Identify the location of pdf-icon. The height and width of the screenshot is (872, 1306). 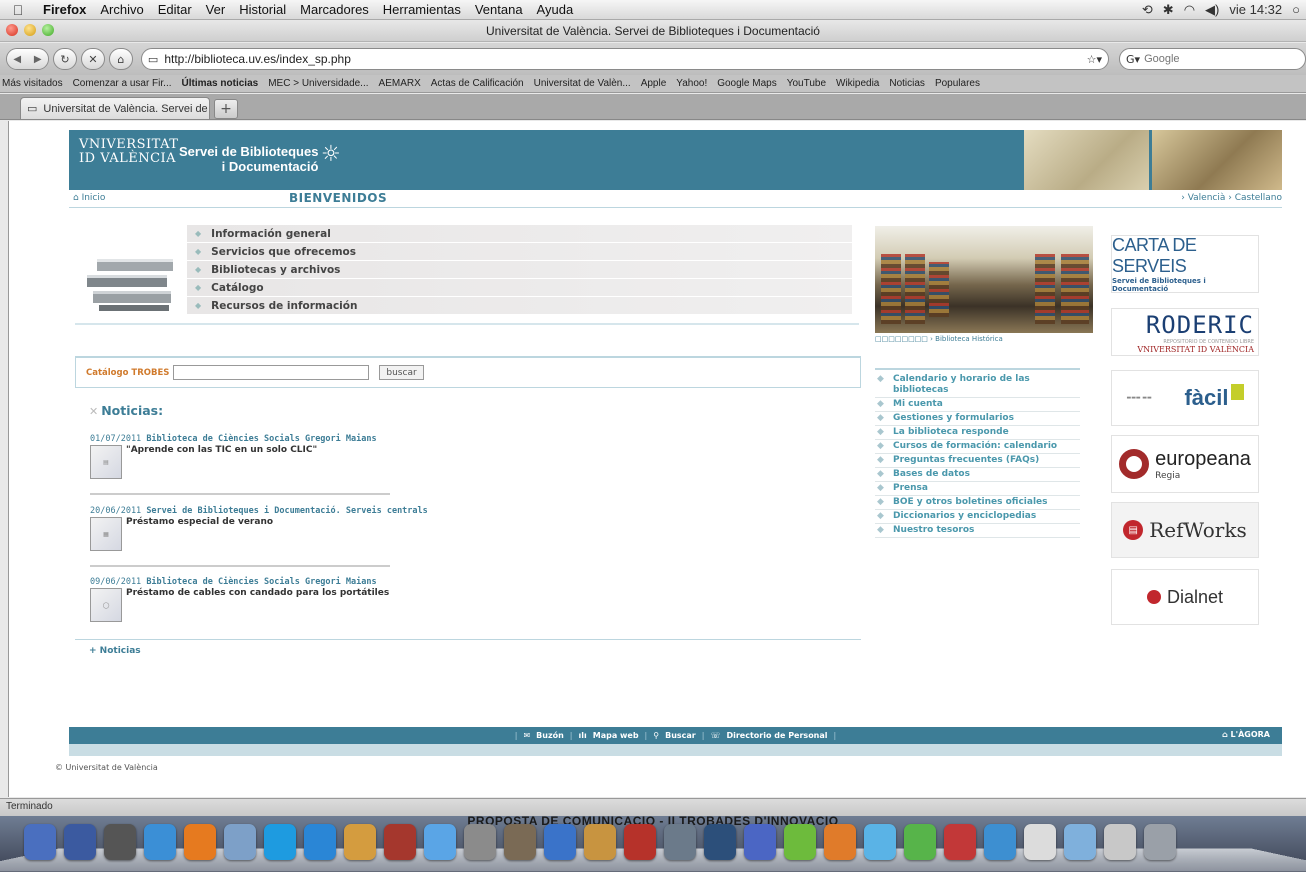
(640, 842).